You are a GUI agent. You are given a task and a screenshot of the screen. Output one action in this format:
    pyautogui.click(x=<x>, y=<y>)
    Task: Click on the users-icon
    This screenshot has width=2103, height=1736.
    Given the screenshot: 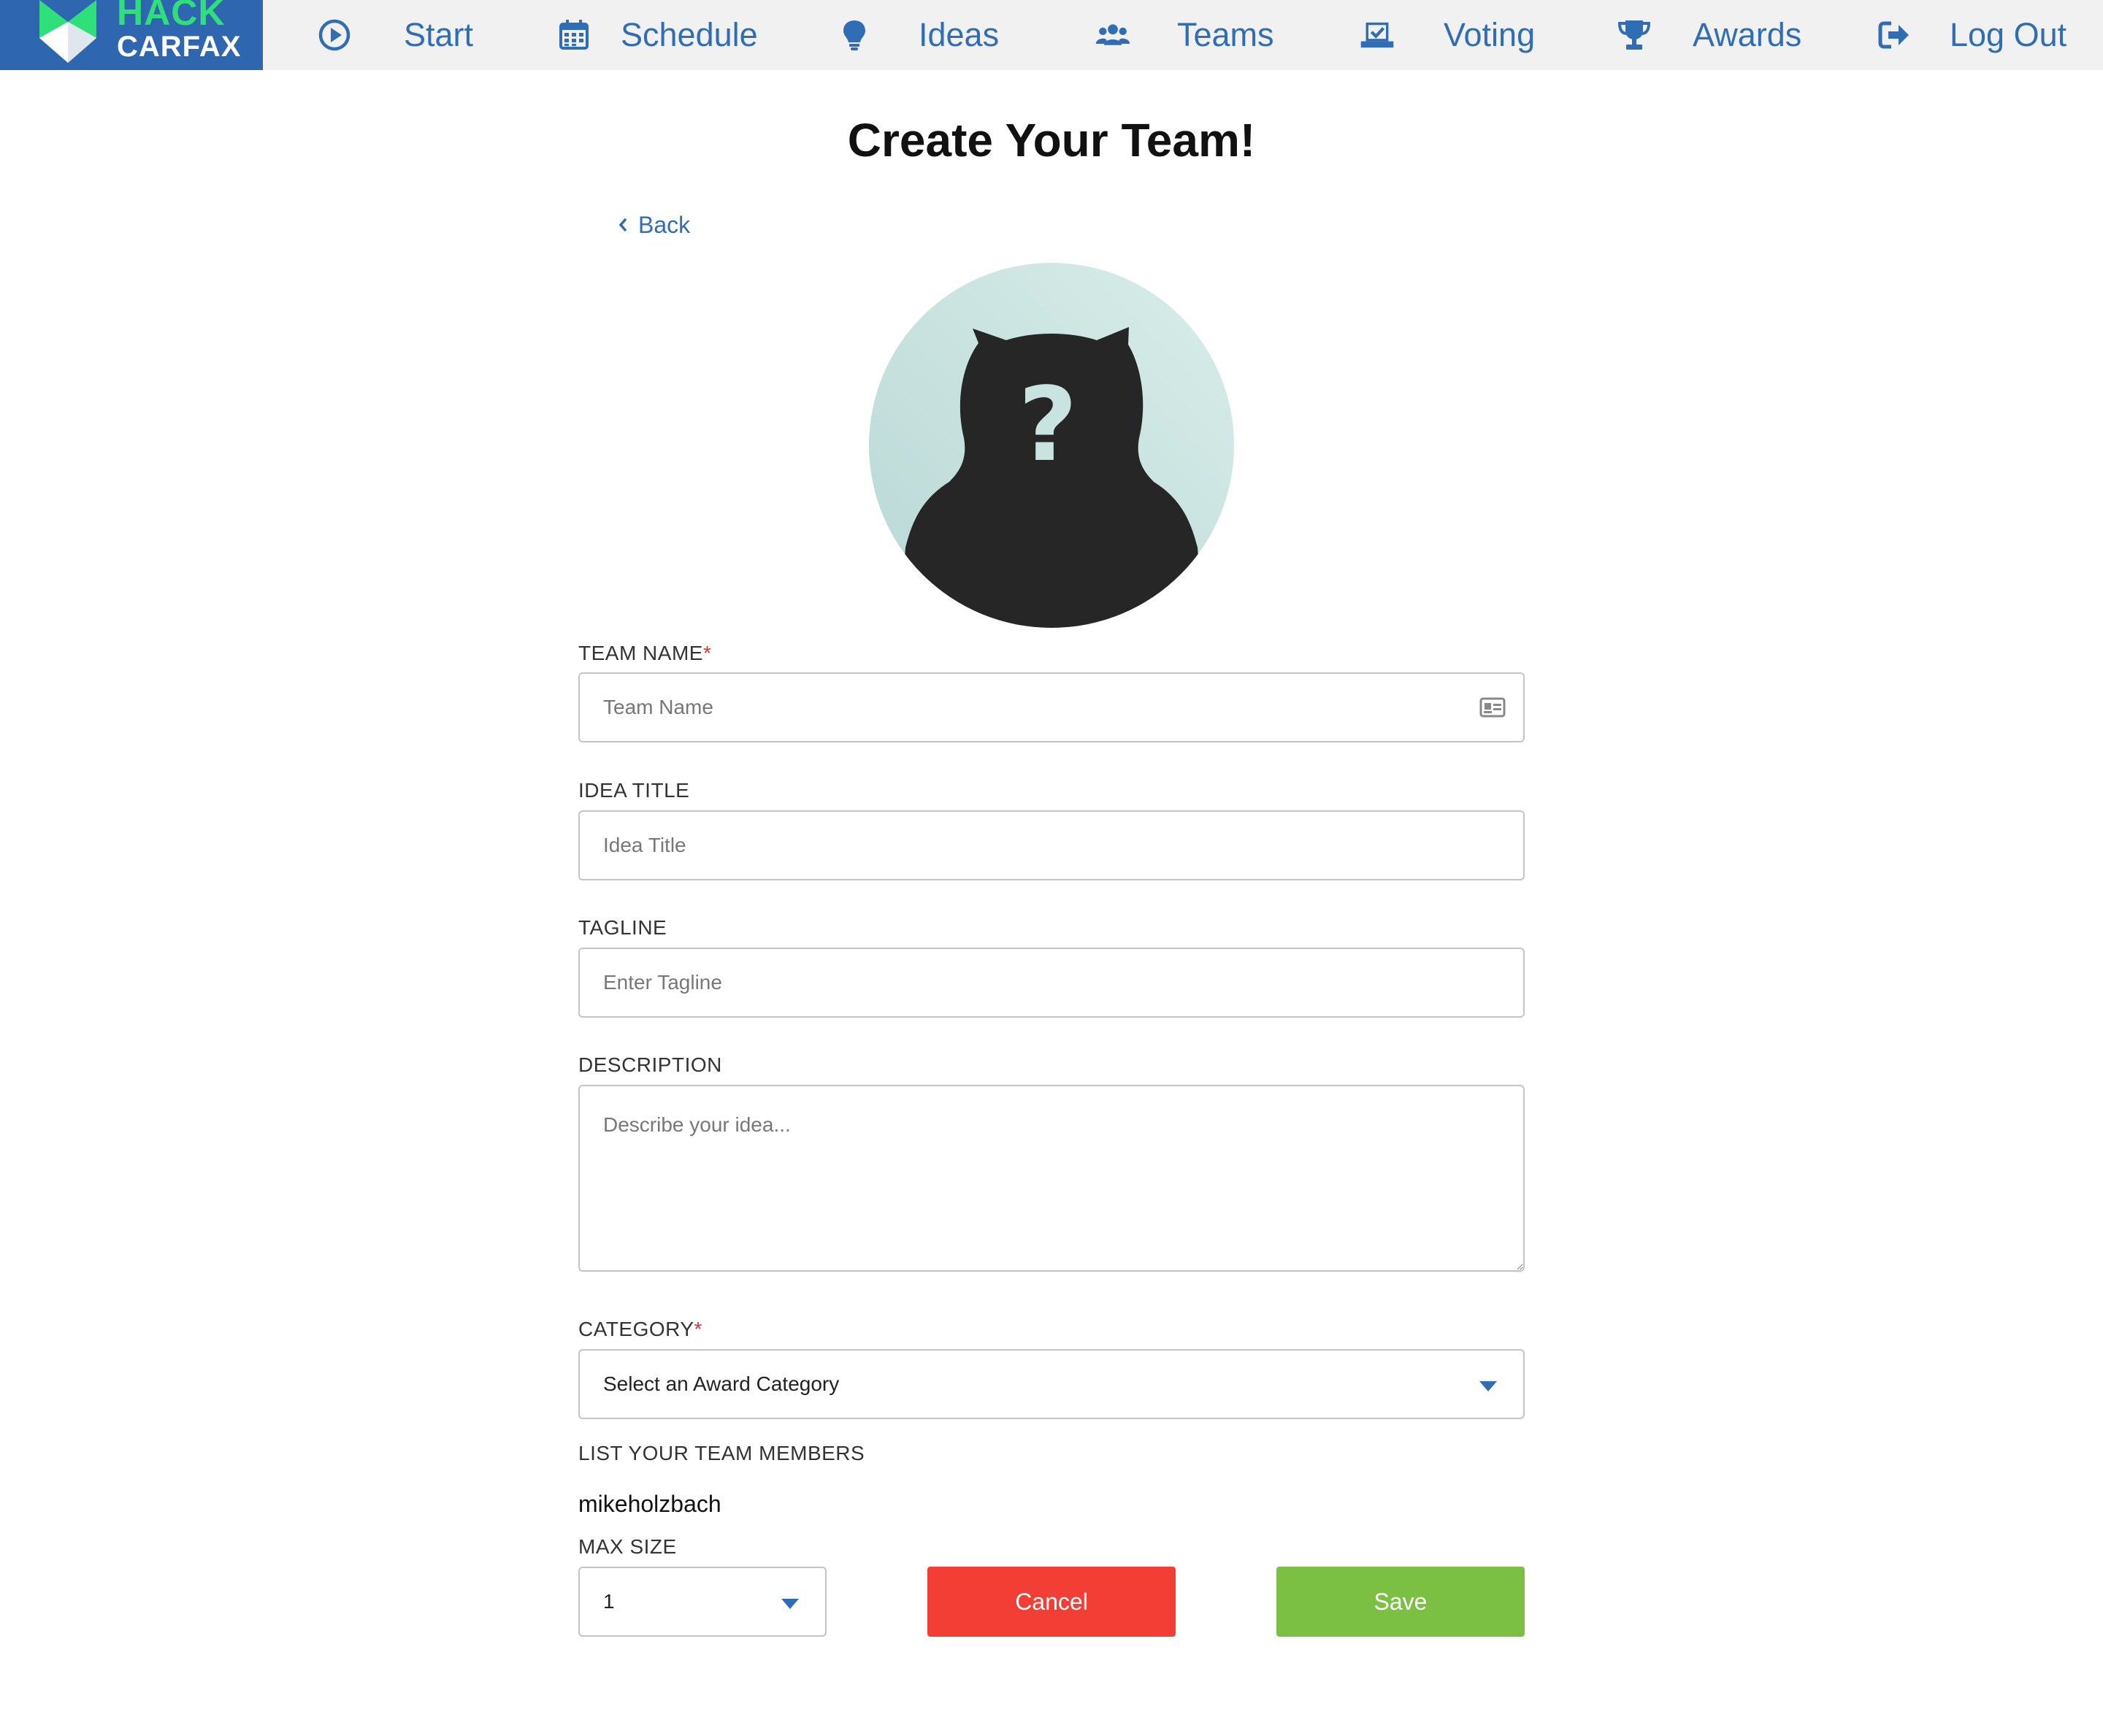 What is the action you would take?
    pyautogui.click(x=1112, y=34)
    